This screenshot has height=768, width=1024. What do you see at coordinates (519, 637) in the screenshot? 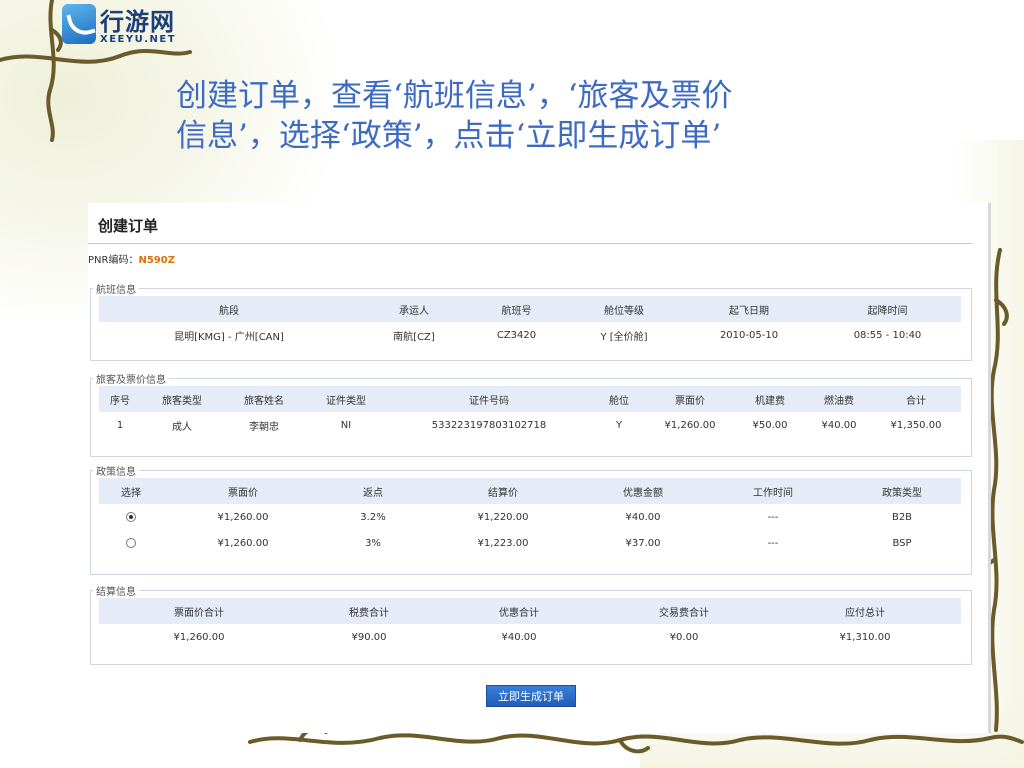
I see `discount-total: ¥40.00` at bounding box center [519, 637].